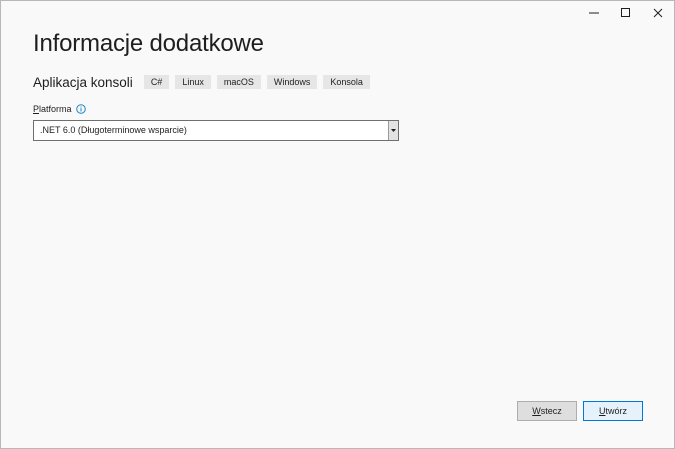  What do you see at coordinates (238, 82) in the screenshot?
I see `tag-macos: macOS` at bounding box center [238, 82].